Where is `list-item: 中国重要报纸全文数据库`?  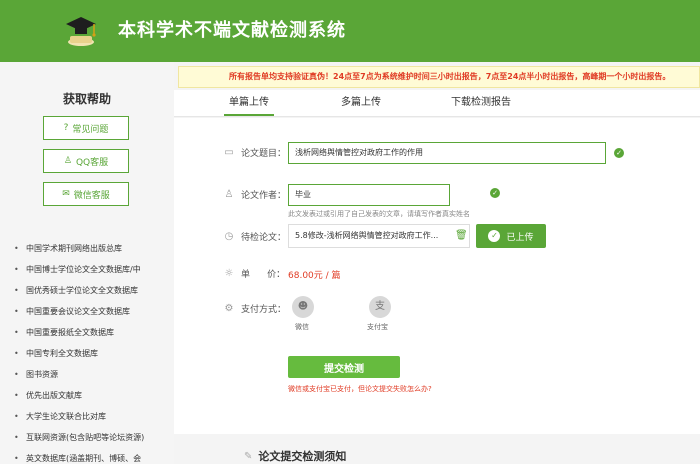
list-item: 中国重要报纸全文数据库 is located at coordinates (92, 332).